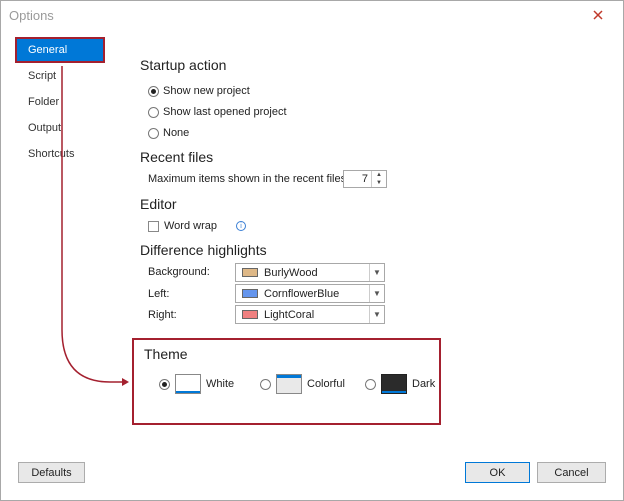 Image resolution: width=624 pixels, height=501 pixels. Describe the element at coordinates (289, 384) in the screenshot. I see `colorful-theme-preview-icon` at that location.